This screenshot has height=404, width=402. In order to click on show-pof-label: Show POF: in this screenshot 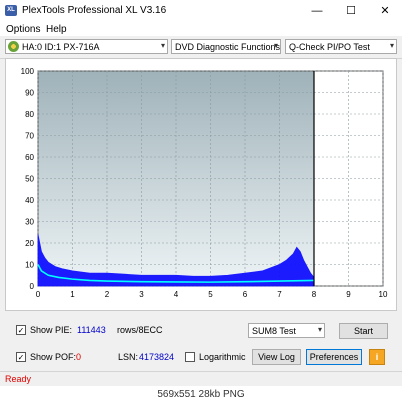, I will do `click(53, 357)`.